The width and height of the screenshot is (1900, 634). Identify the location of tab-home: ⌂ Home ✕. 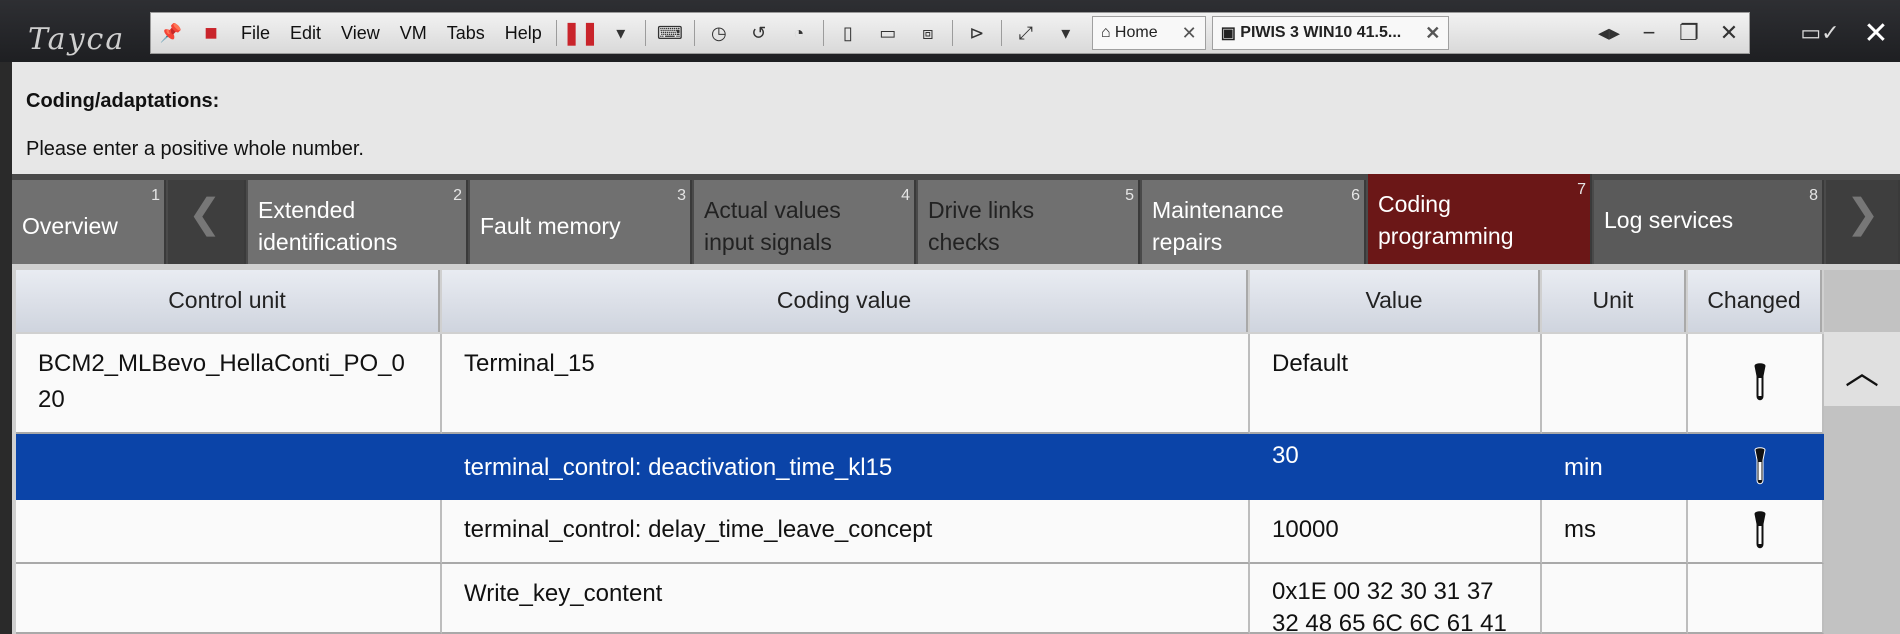
(1148, 33).